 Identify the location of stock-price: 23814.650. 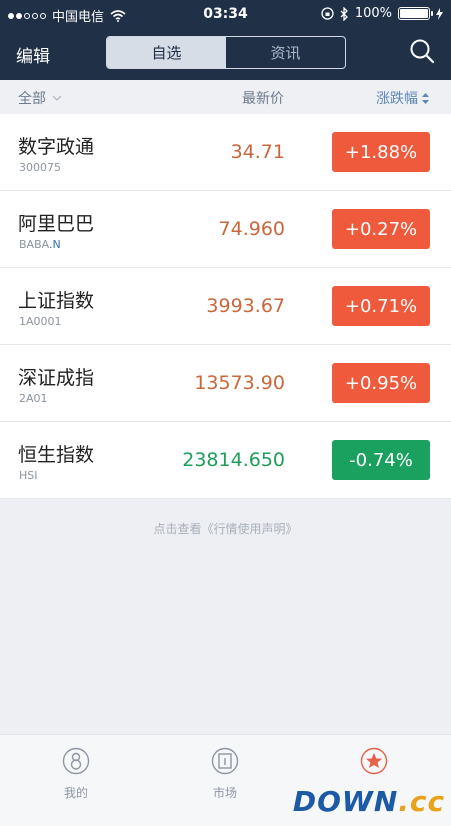
(233, 460).